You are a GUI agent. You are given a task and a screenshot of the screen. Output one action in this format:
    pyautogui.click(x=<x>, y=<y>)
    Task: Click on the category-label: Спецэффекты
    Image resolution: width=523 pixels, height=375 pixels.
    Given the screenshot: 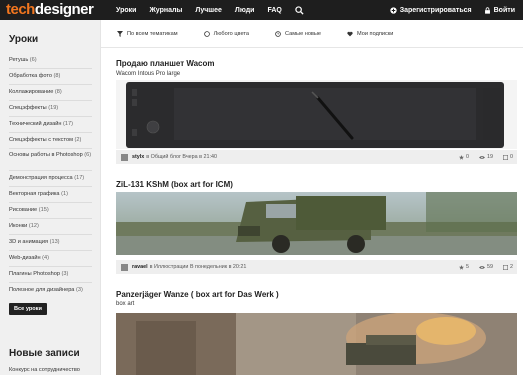 What is the action you would take?
    pyautogui.click(x=28, y=108)
    